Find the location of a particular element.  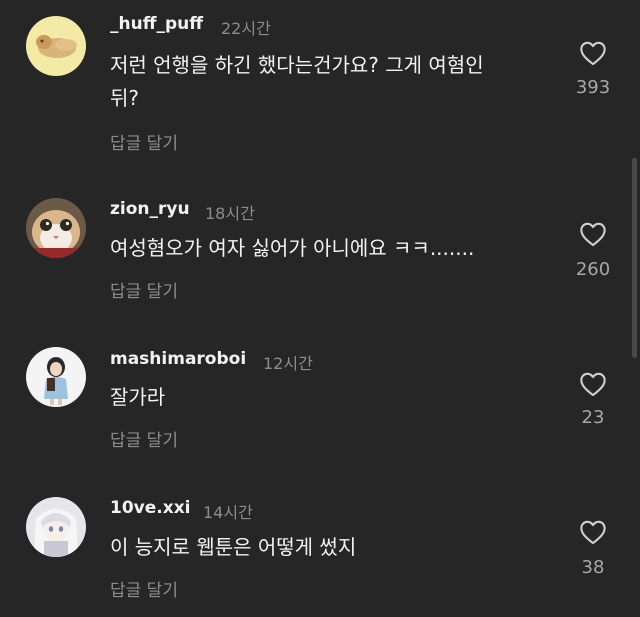

avatar is located at coordinates (56, 527).